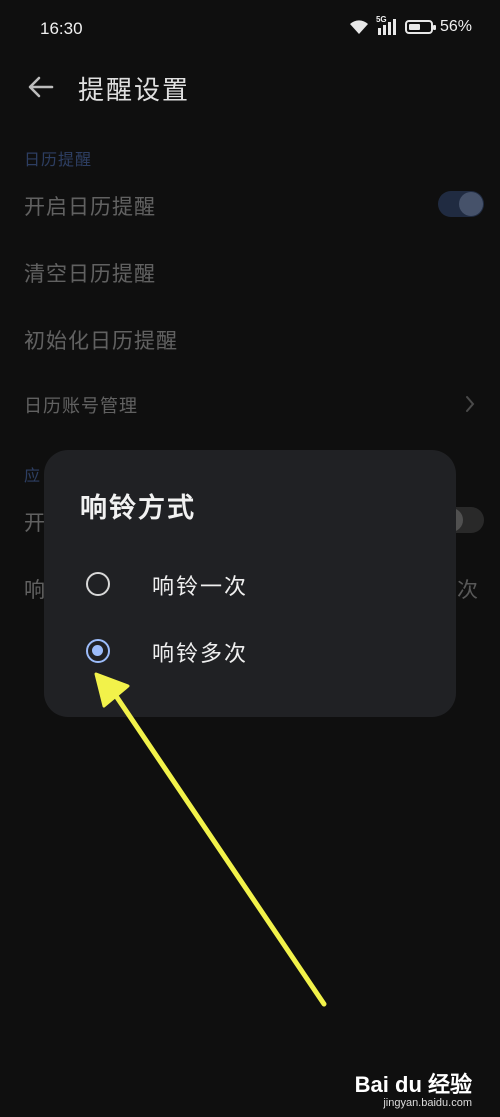 The width and height of the screenshot is (500, 1117). Describe the element at coordinates (387, 25) in the screenshot. I see `signal-icon: 5G` at that location.